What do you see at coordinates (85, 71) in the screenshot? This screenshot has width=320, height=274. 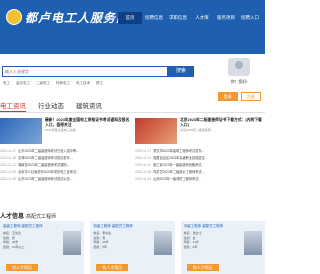 I see `search-input` at bounding box center [85, 71].